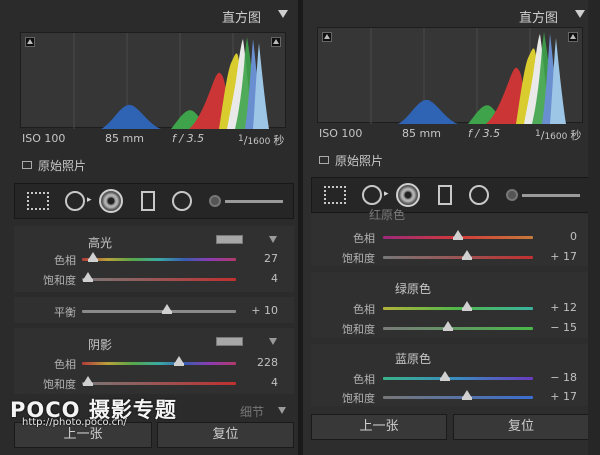 Image resolution: width=600 pixels, height=455 pixels. Describe the element at coordinates (458, 328) in the screenshot. I see `green-saturation-slider` at that location.